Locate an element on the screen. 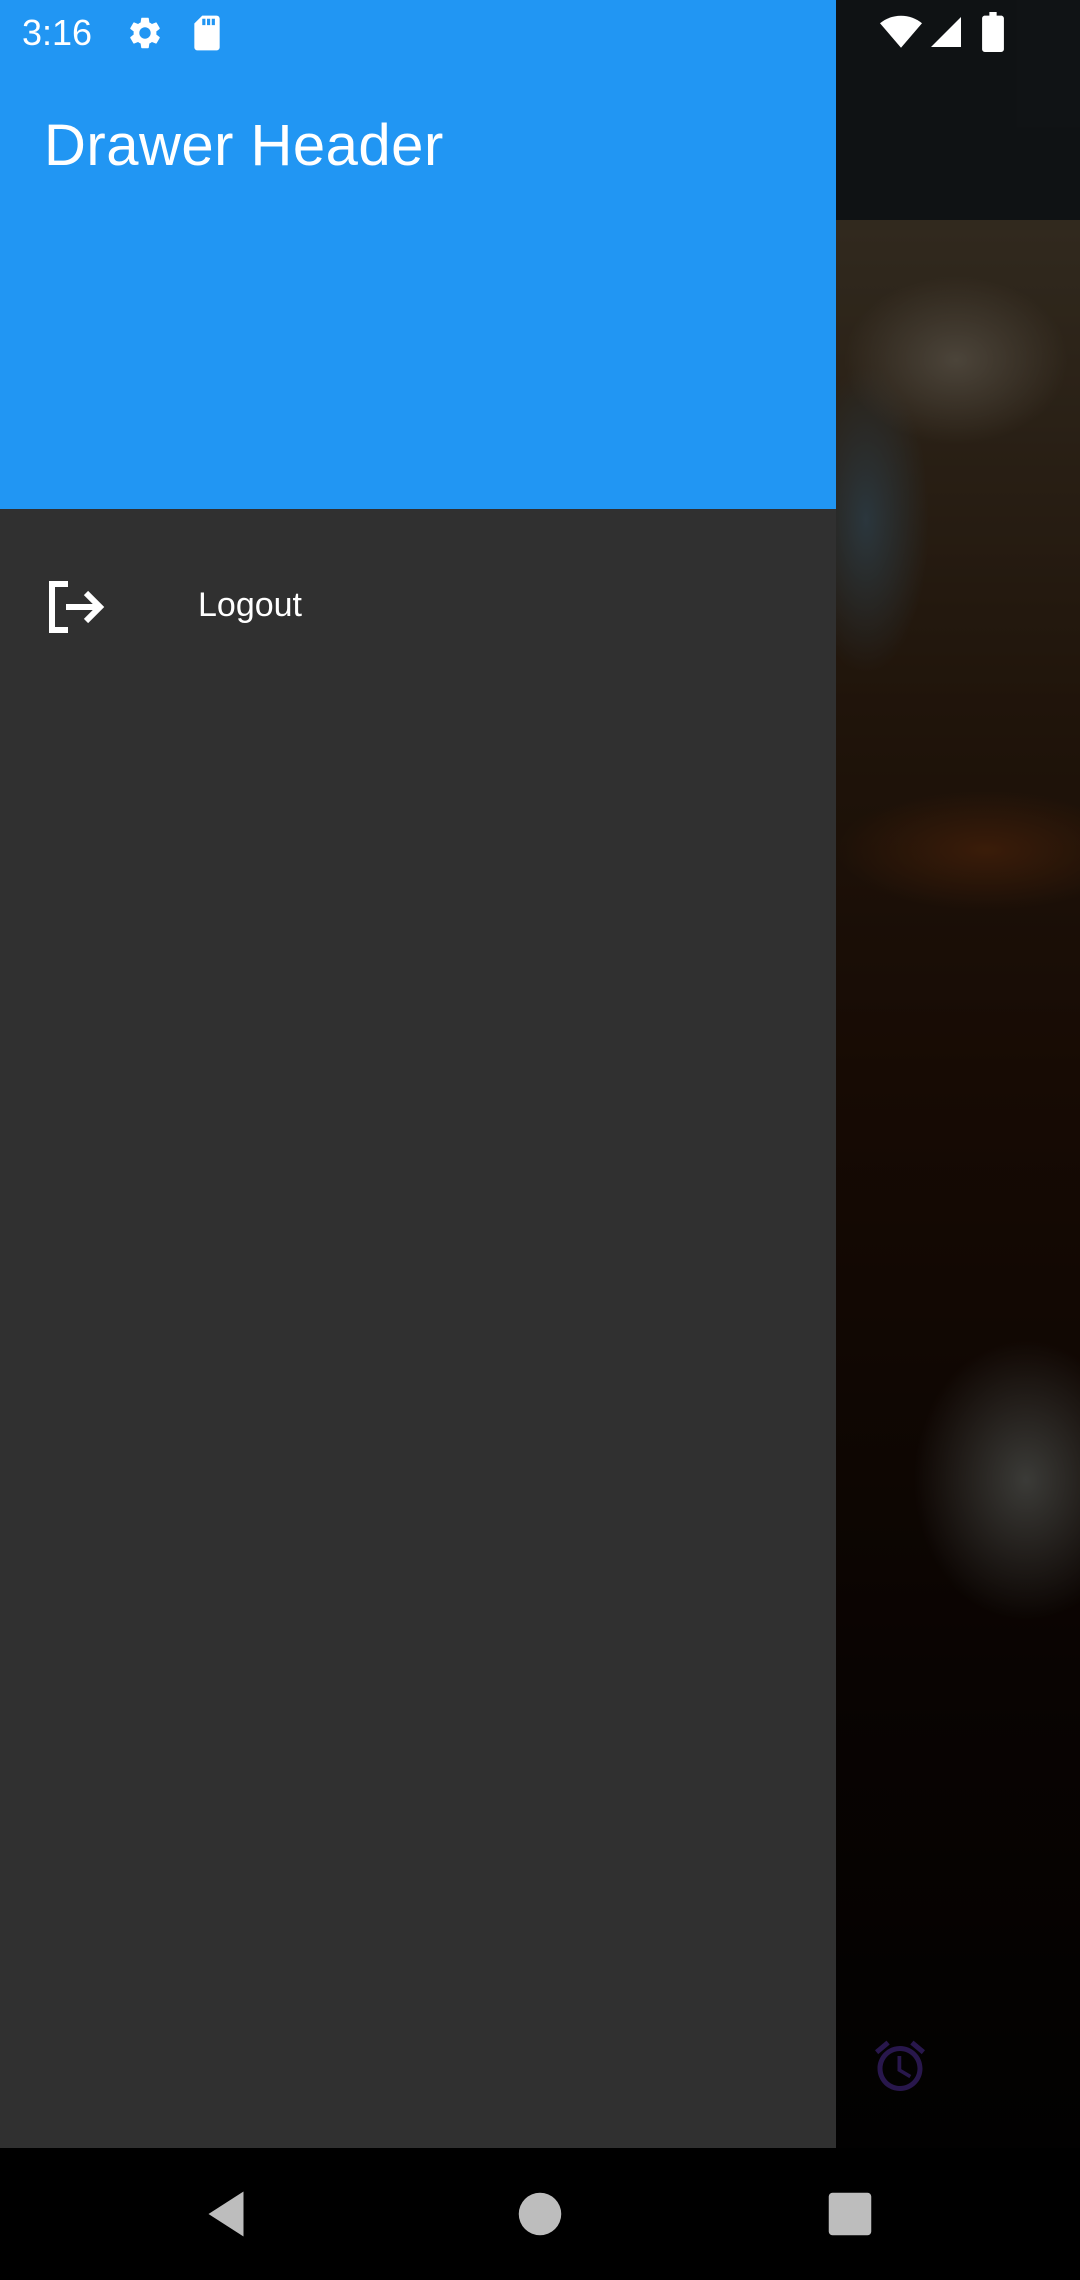 Image resolution: width=1080 pixels, height=2280 pixels. gear-icon is located at coordinates (145, 33).